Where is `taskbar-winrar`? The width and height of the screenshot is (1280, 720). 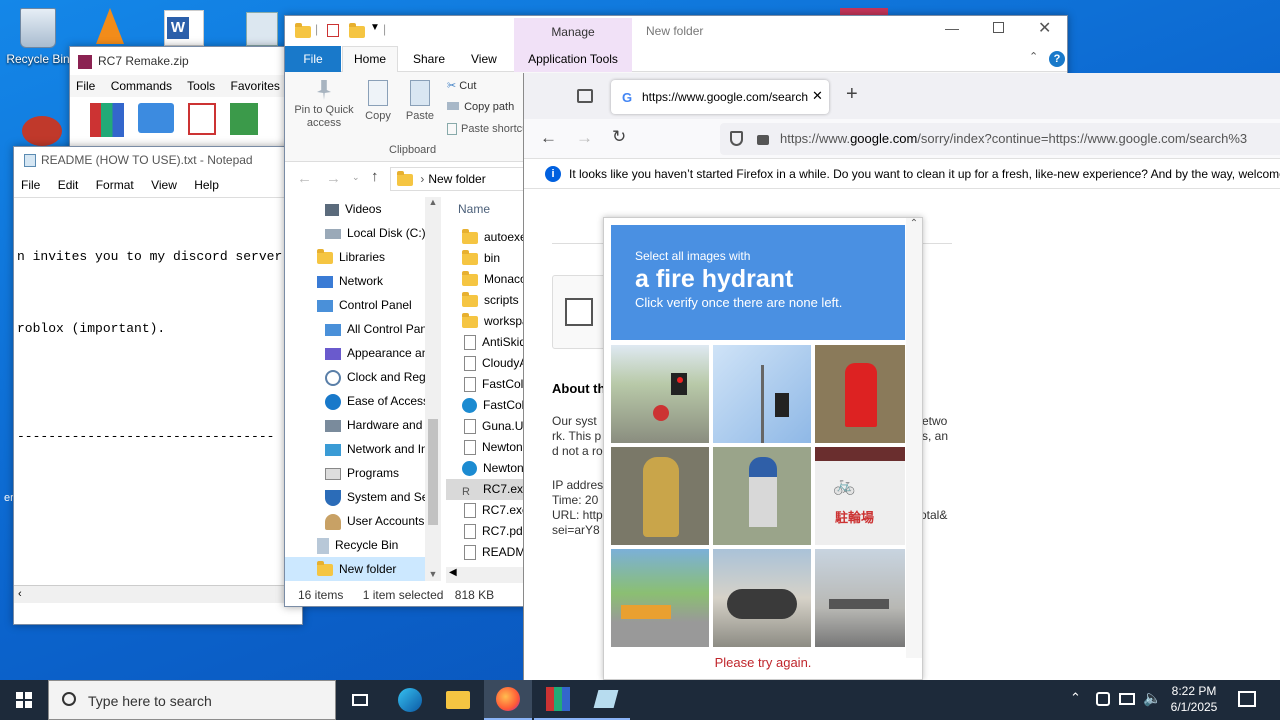 taskbar-winrar is located at coordinates (558, 700).